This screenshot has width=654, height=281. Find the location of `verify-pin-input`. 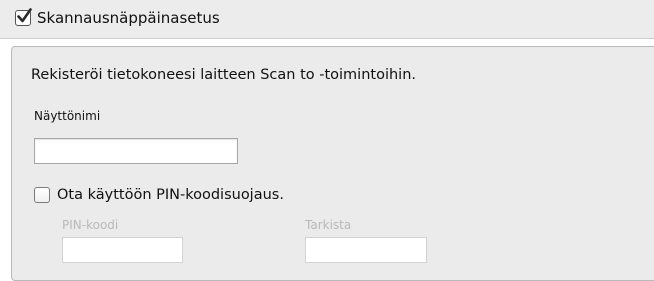

verify-pin-input is located at coordinates (366, 250).